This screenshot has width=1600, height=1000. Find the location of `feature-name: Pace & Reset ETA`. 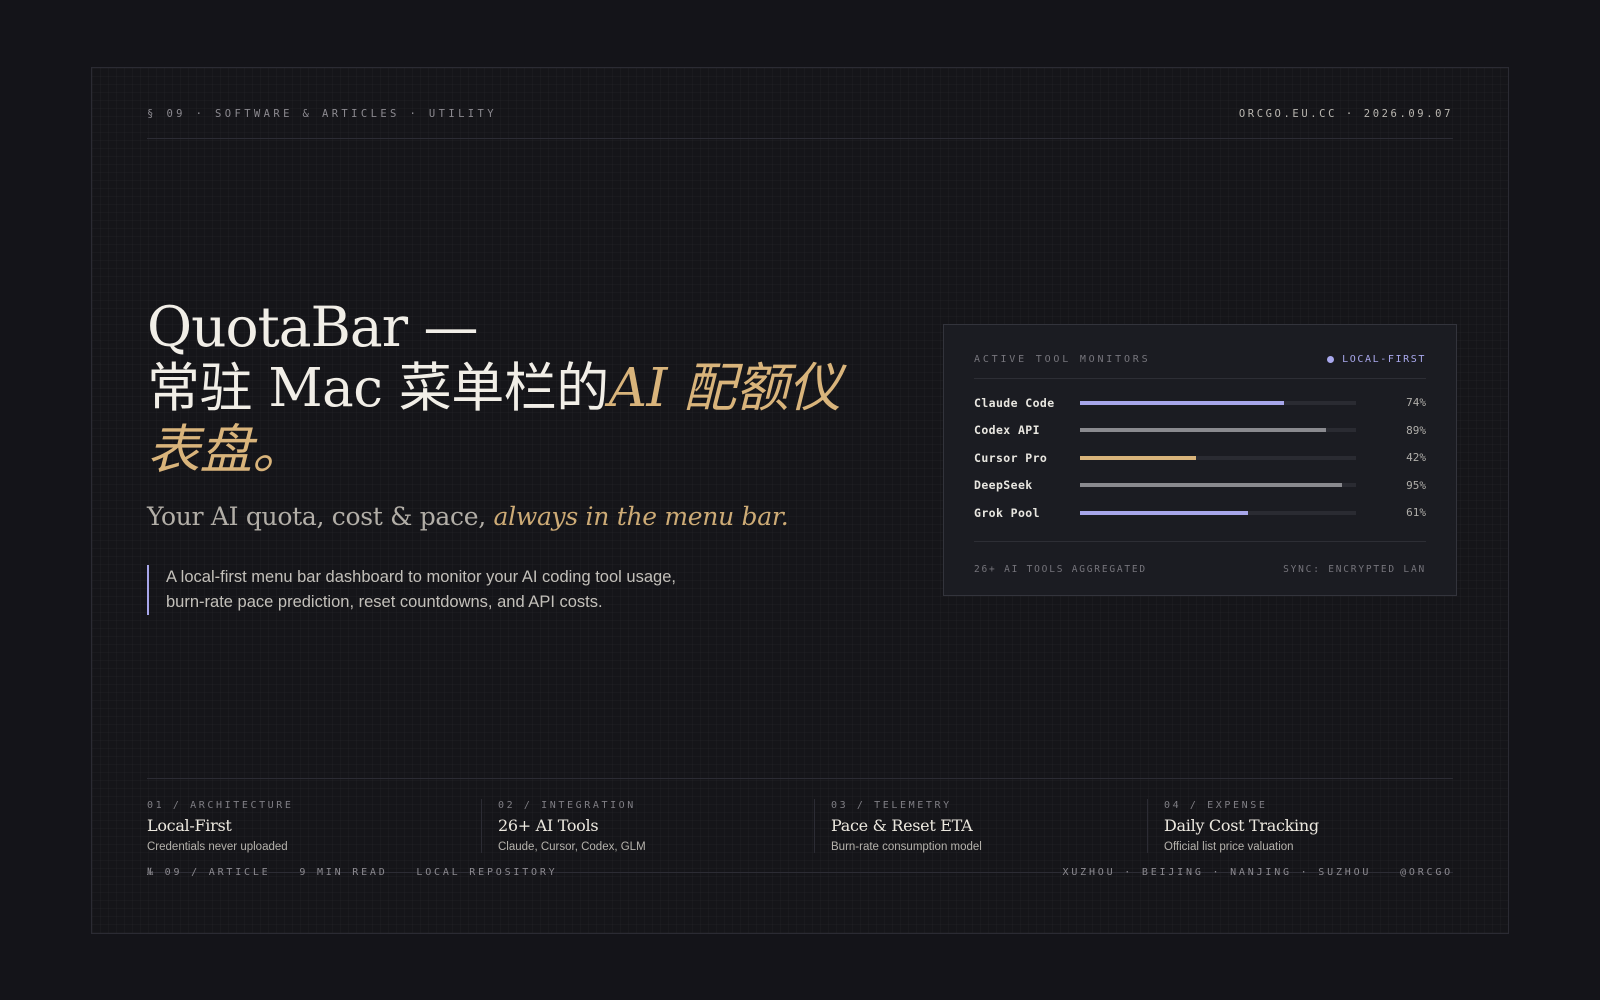

feature-name: Pace & Reset ETA is located at coordinates (902, 825).